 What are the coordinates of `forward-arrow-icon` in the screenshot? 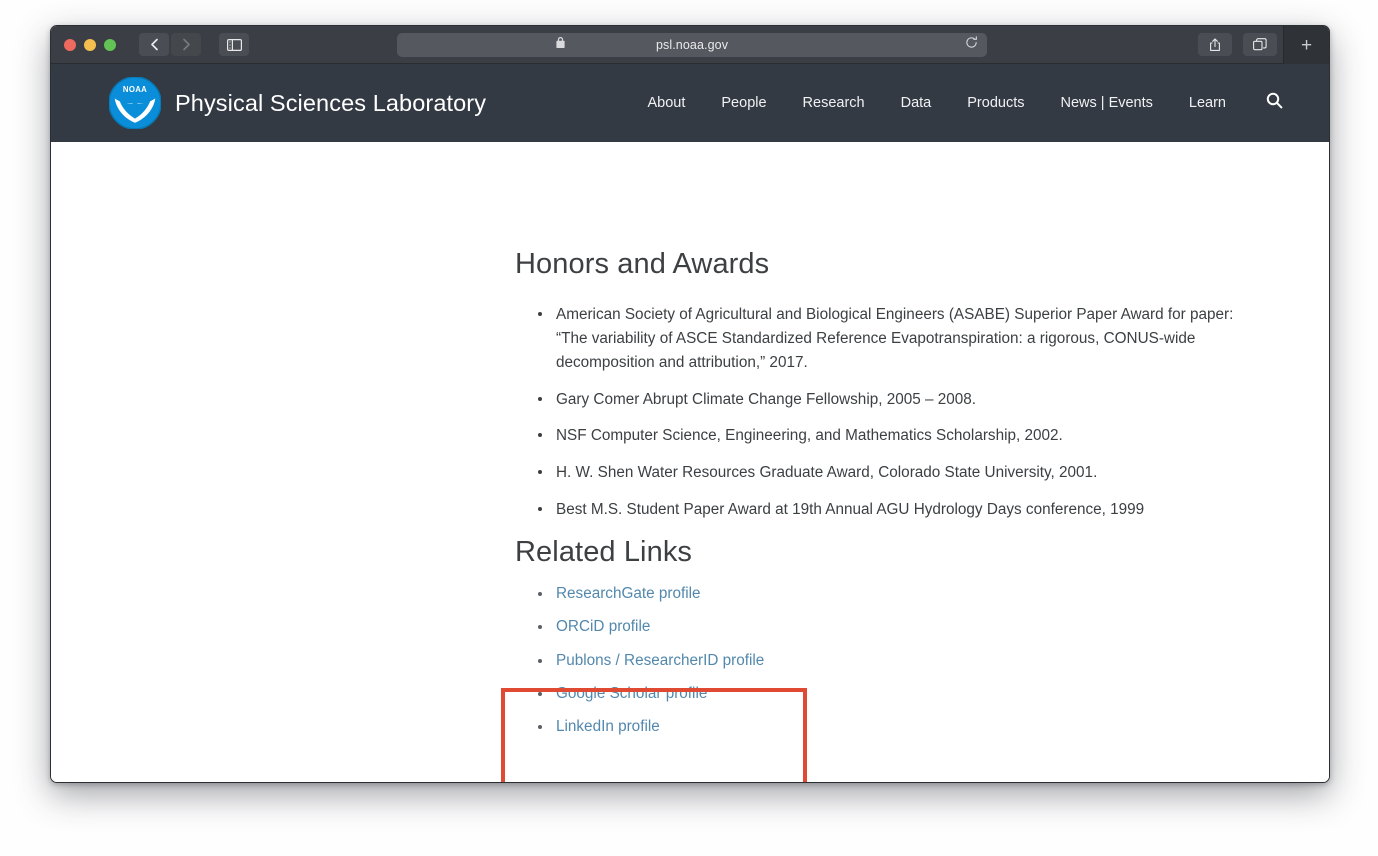 It's located at (186, 44).